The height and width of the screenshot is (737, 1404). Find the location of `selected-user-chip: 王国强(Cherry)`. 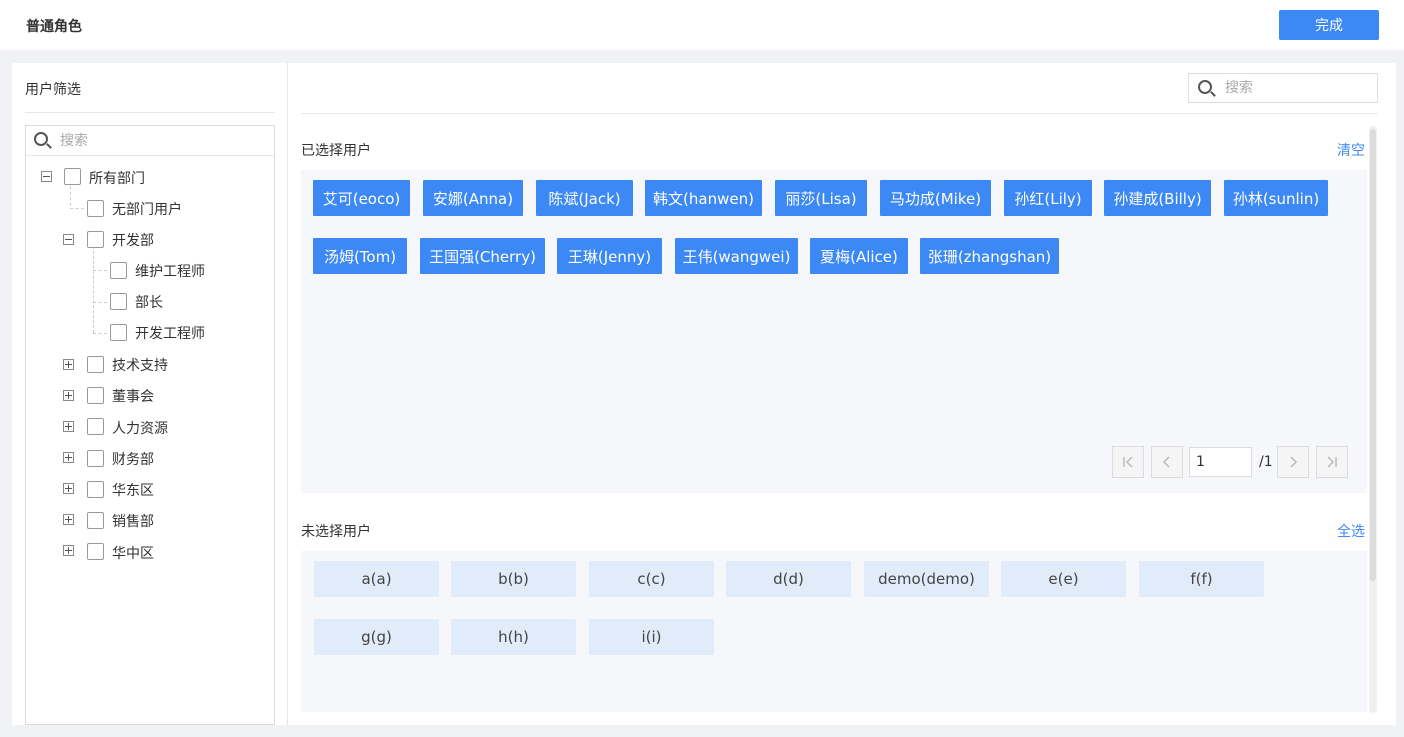

selected-user-chip: 王国强(Cherry) is located at coordinates (482, 256).